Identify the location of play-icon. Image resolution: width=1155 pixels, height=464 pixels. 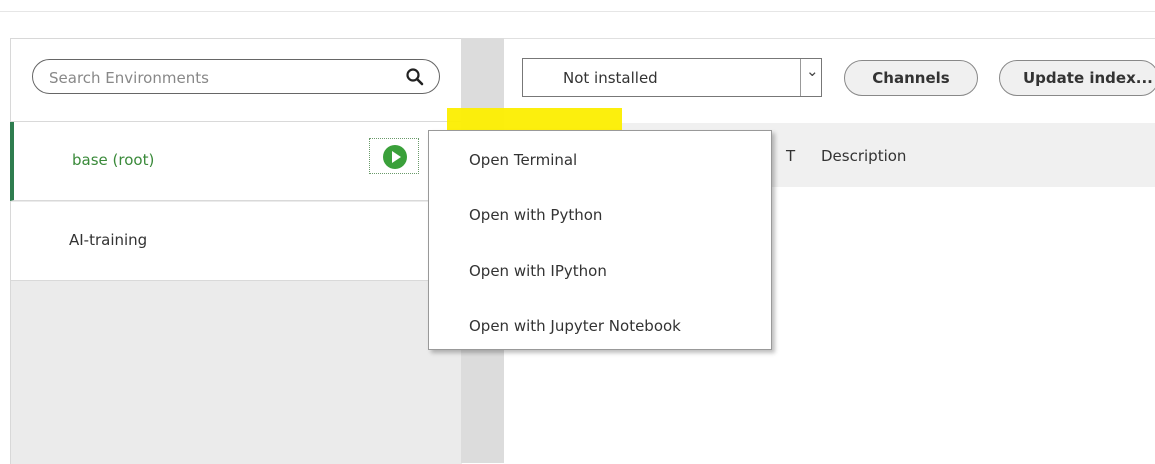
(395, 157).